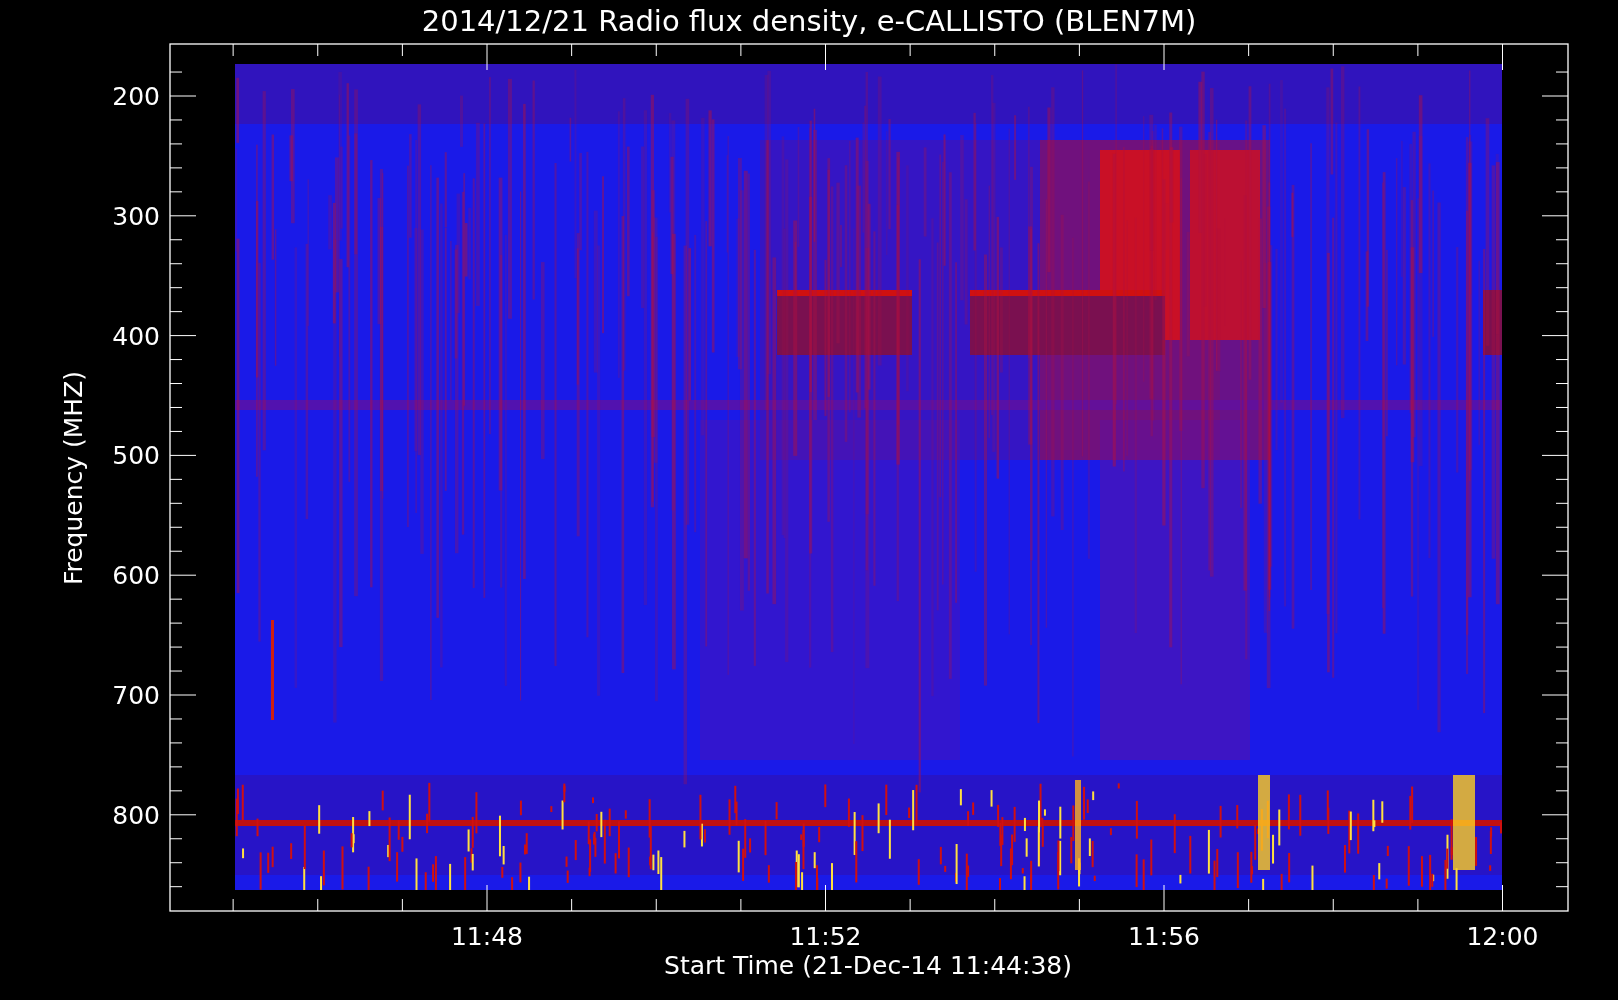  Describe the element at coordinates (1502, 936) in the screenshot. I see `x-tick-label: 12:00` at that location.